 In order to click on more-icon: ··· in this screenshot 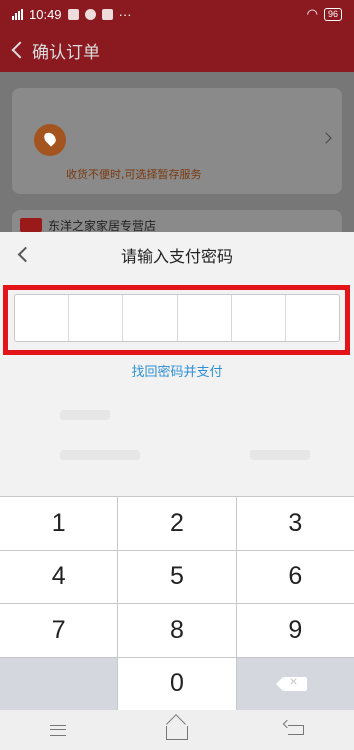, I will do `click(125, 14)`.